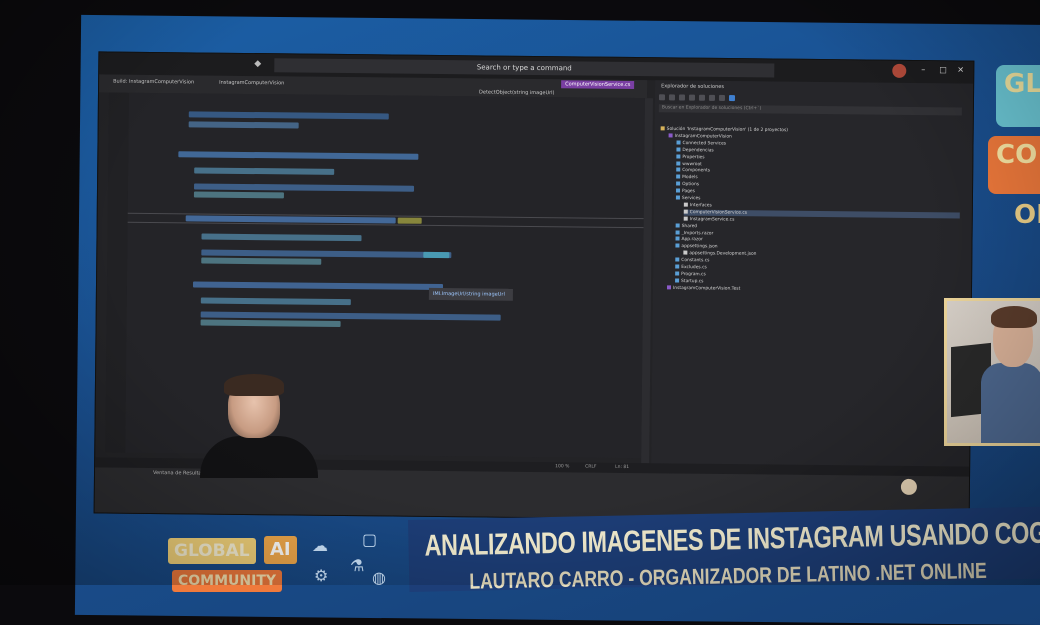 This screenshot has height=625, width=1040. What do you see at coordinates (701, 143) in the screenshot?
I see `solution-tree-item: Connected Services` at bounding box center [701, 143].